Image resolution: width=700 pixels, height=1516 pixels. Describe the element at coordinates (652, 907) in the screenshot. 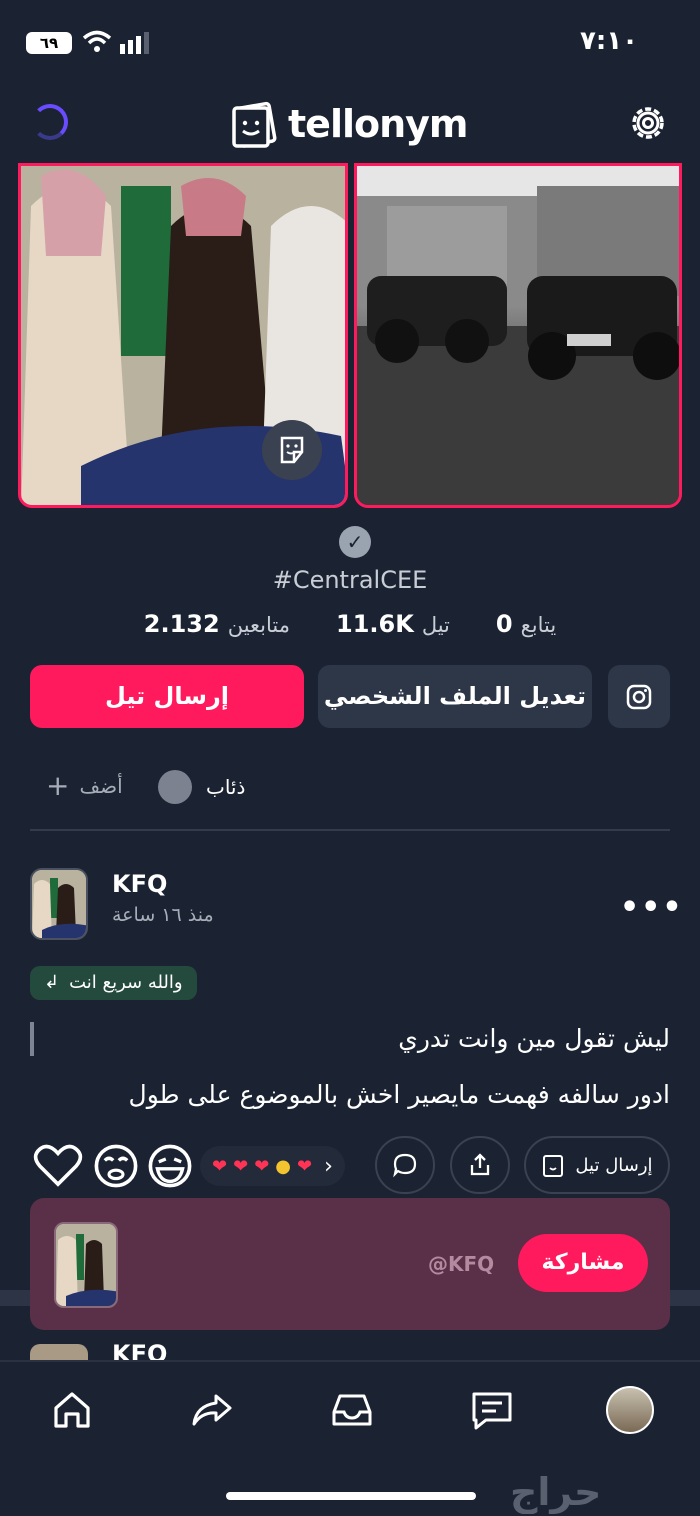

I see `more-options-icon: •••` at that location.